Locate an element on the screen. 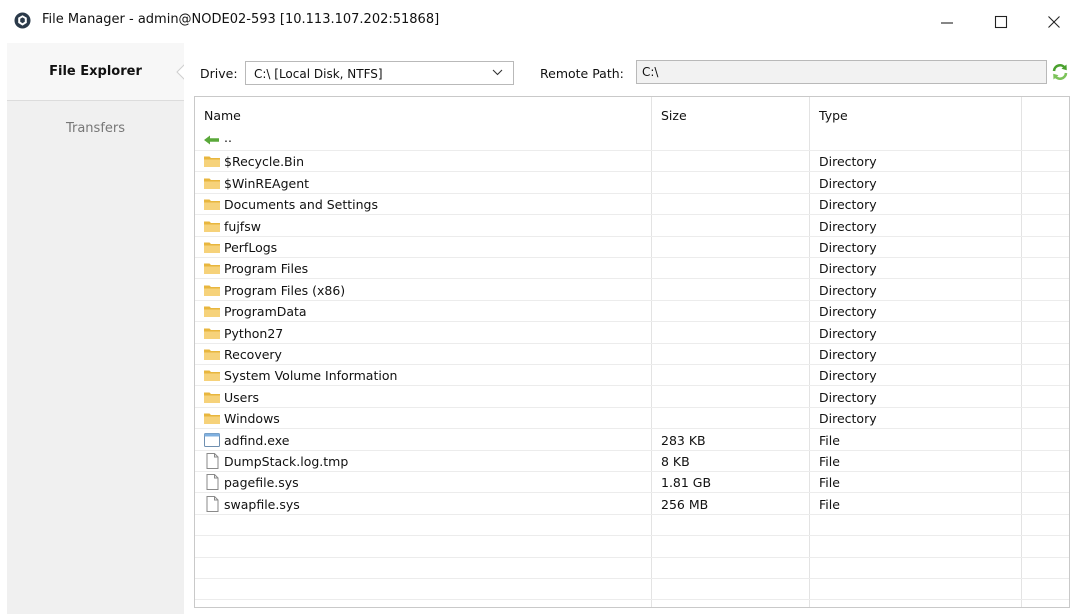 The height and width of the screenshot is (614, 1075). file-name: Documents and Settings is located at coordinates (301, 205).